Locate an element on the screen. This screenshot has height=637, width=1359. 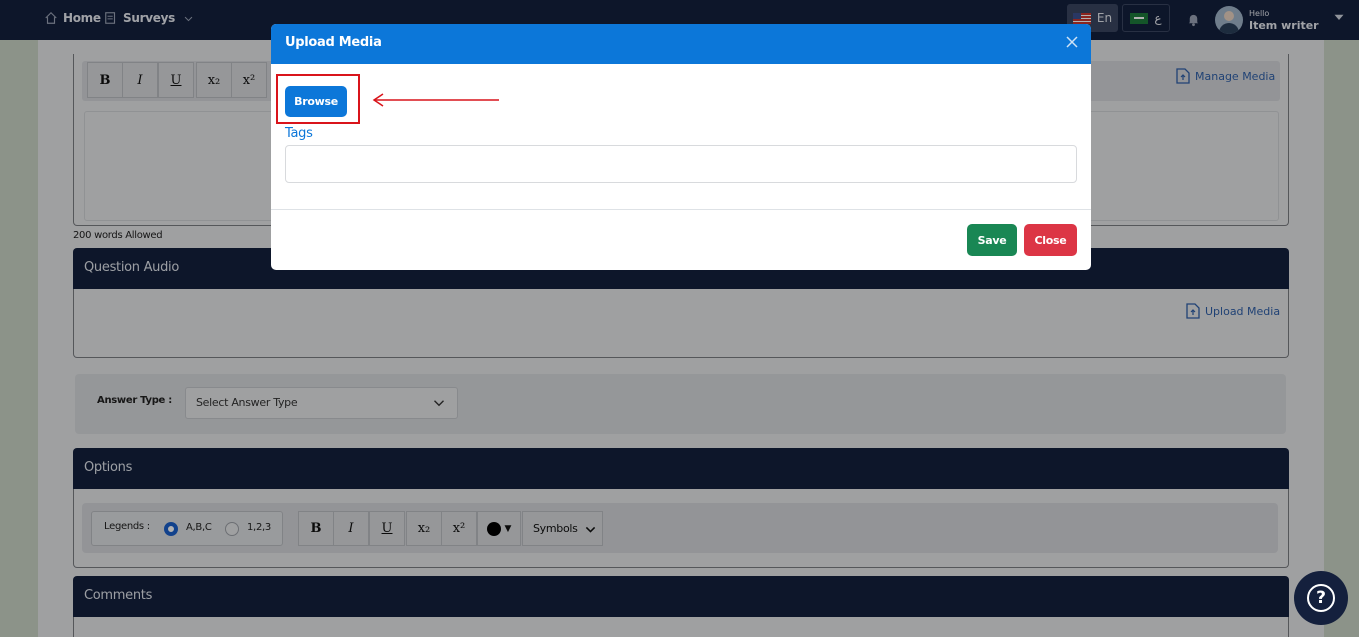
browse-button: Browse is located at coordinates (316, 101).